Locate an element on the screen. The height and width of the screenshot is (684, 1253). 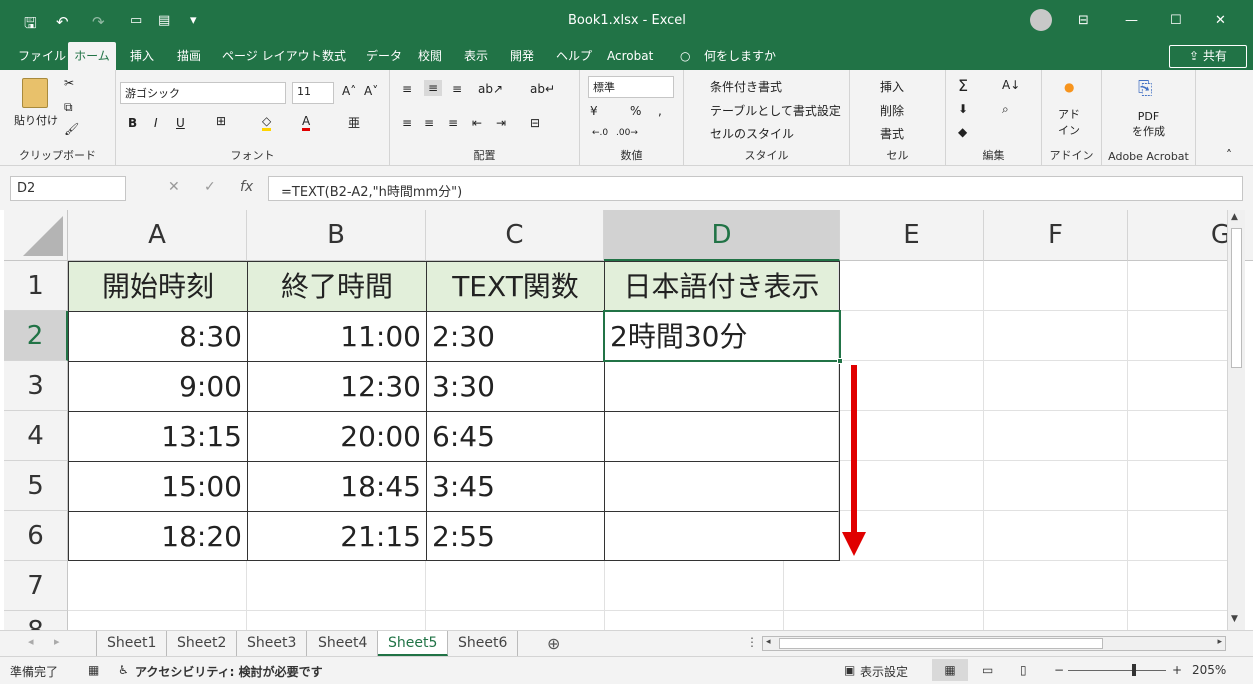
prev-sheet-icon: ◂ is located at coordinates (31, 641).